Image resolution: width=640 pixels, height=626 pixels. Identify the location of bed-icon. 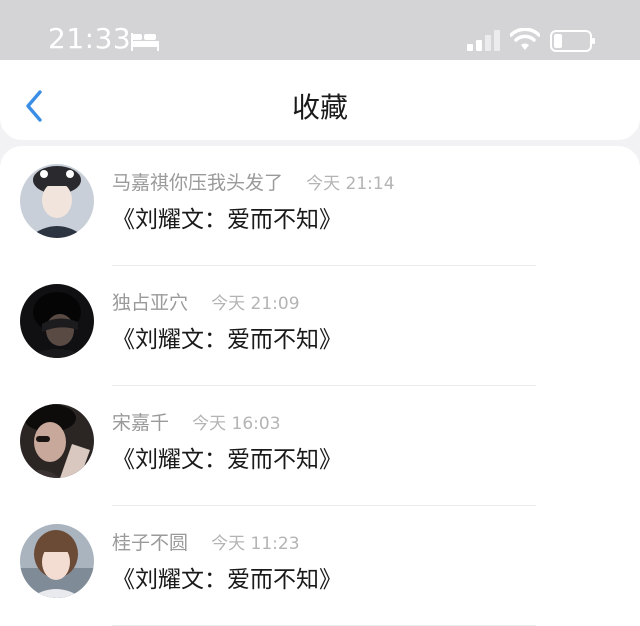
(145, 42).